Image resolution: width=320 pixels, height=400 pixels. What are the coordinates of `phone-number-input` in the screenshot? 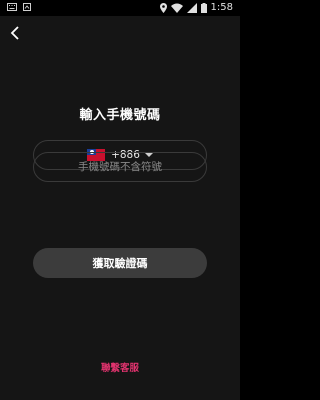 It's located at (120, 167).